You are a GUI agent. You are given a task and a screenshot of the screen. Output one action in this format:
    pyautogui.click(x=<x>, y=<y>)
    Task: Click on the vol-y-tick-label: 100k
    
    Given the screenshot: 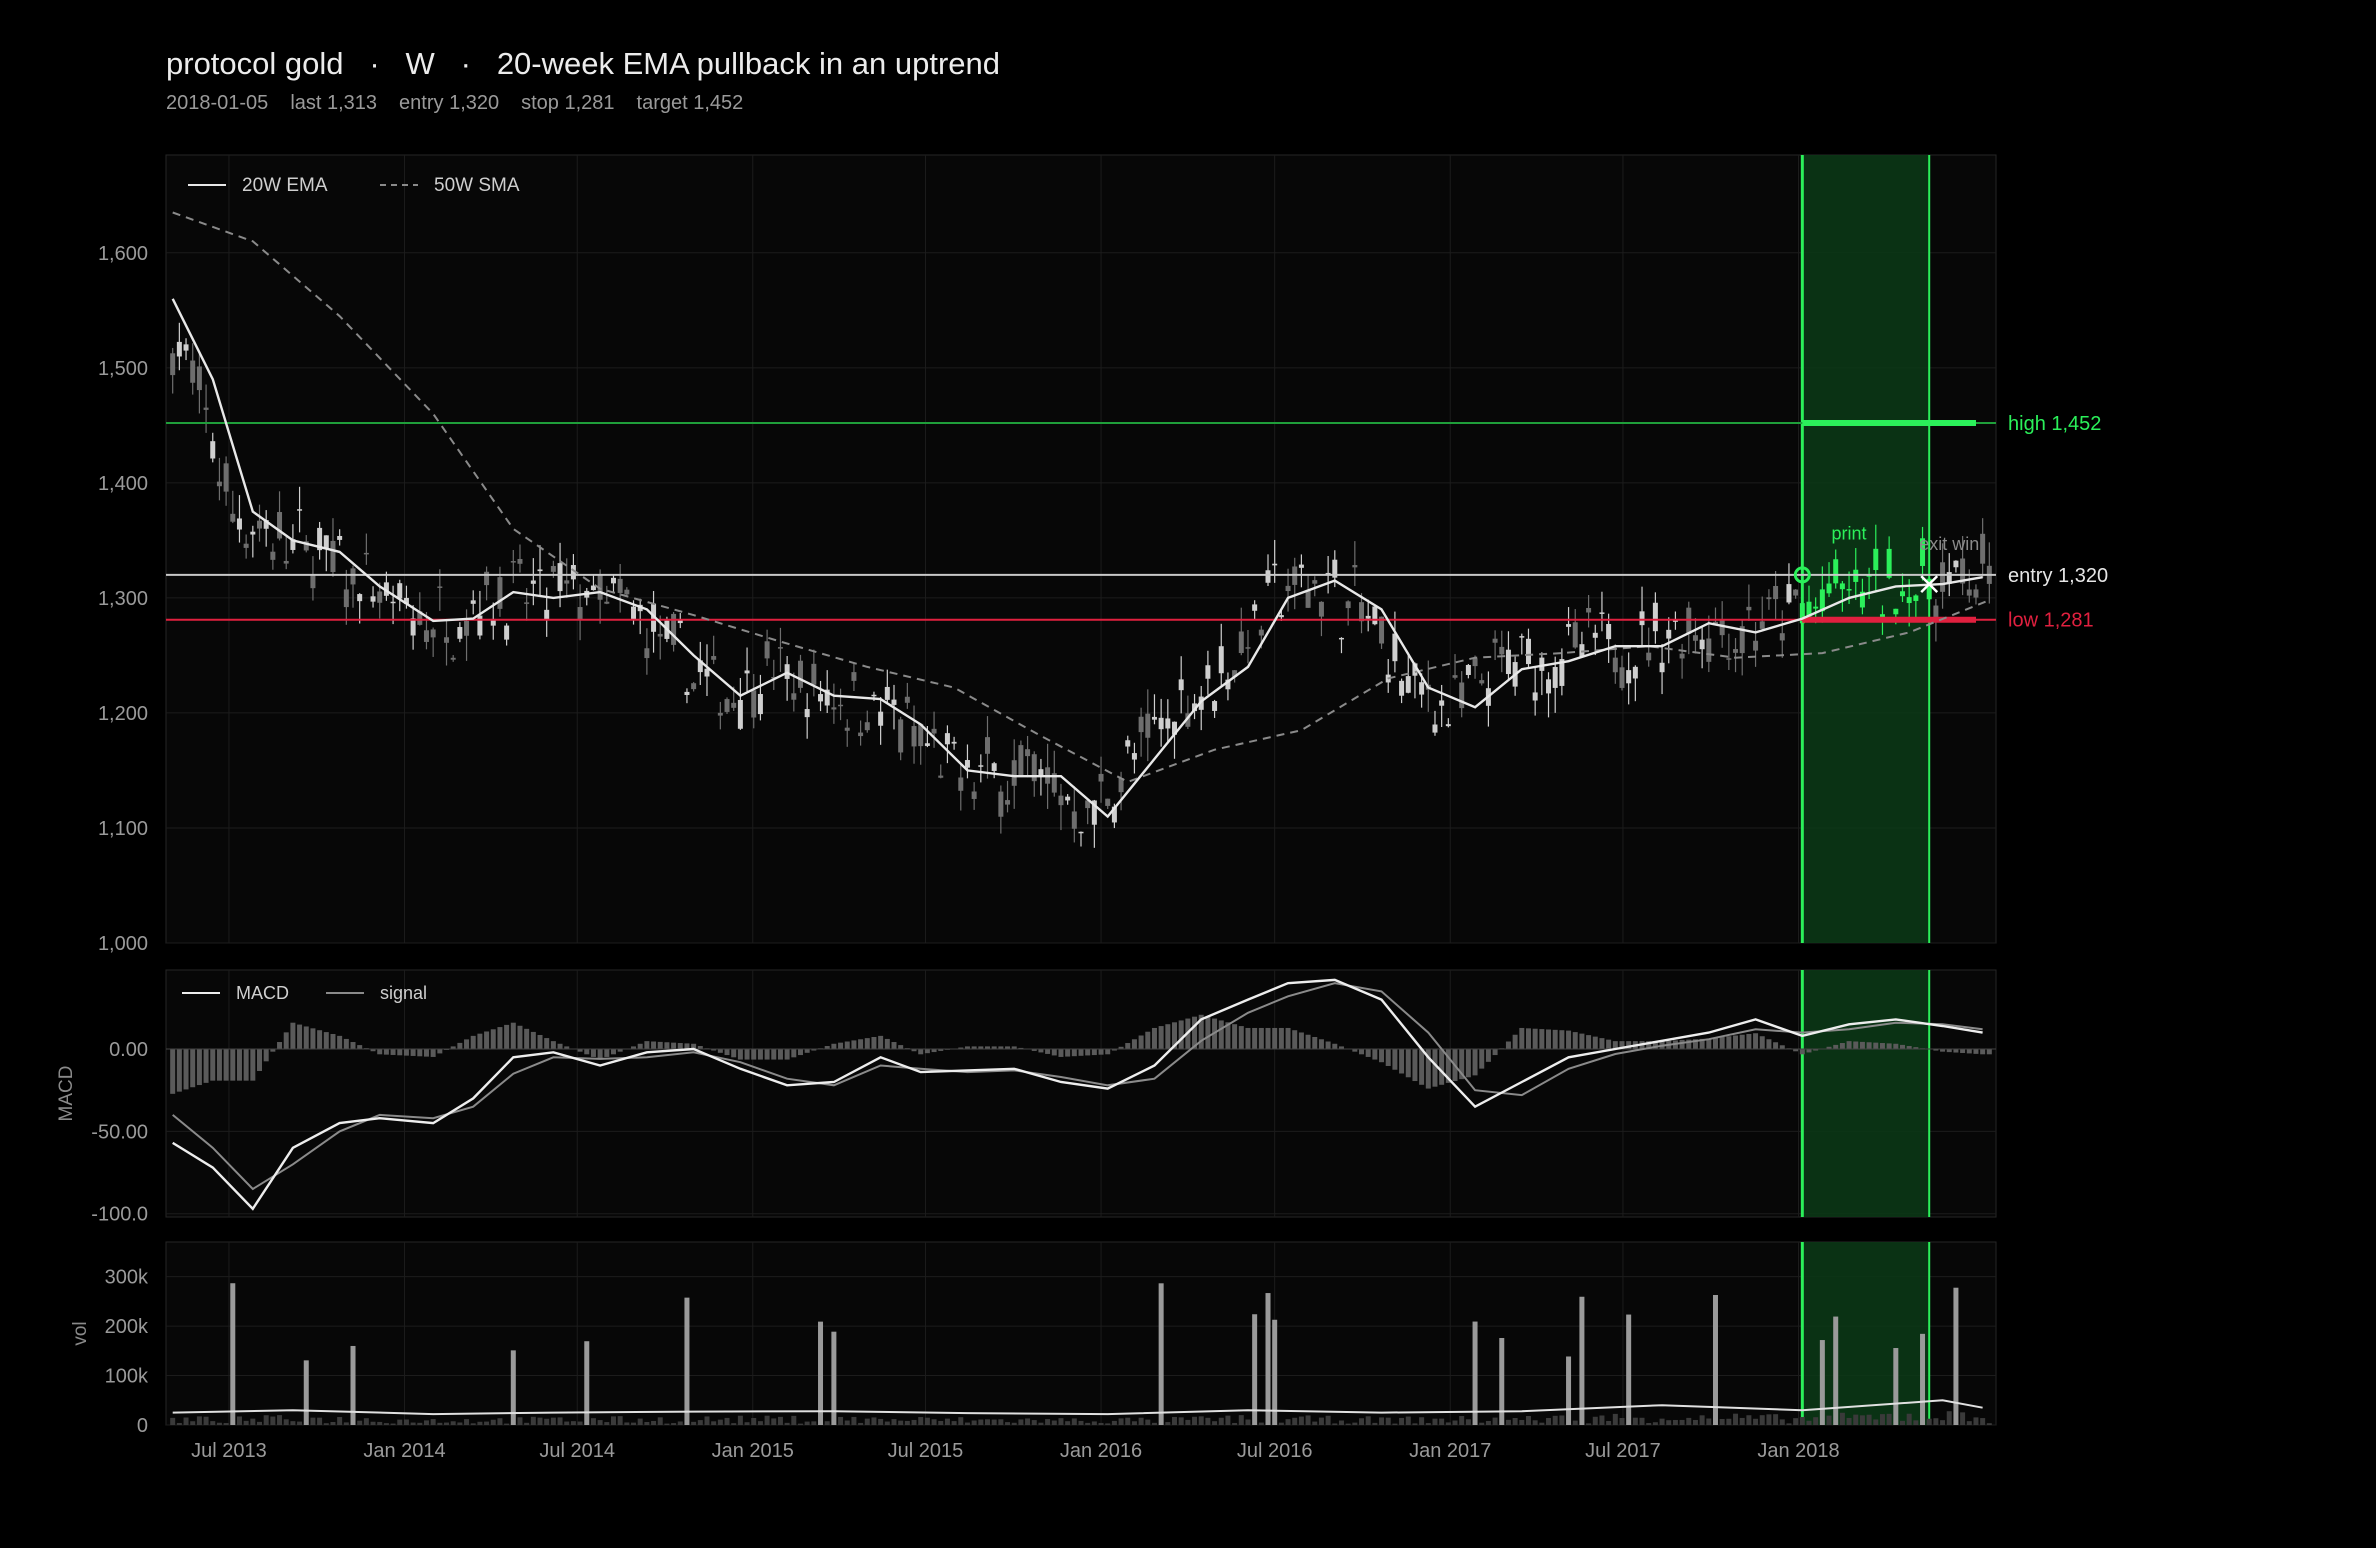 What is the action you would take?
    pyautogui.click(x=127, y=1377)
    